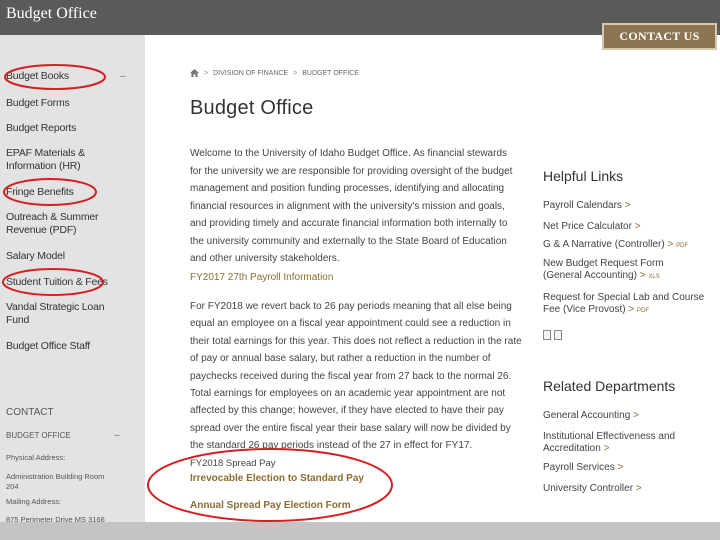  Describe the element at coordinates (558, 335) in the screenshot. I see `xls-file-icon` at that location.